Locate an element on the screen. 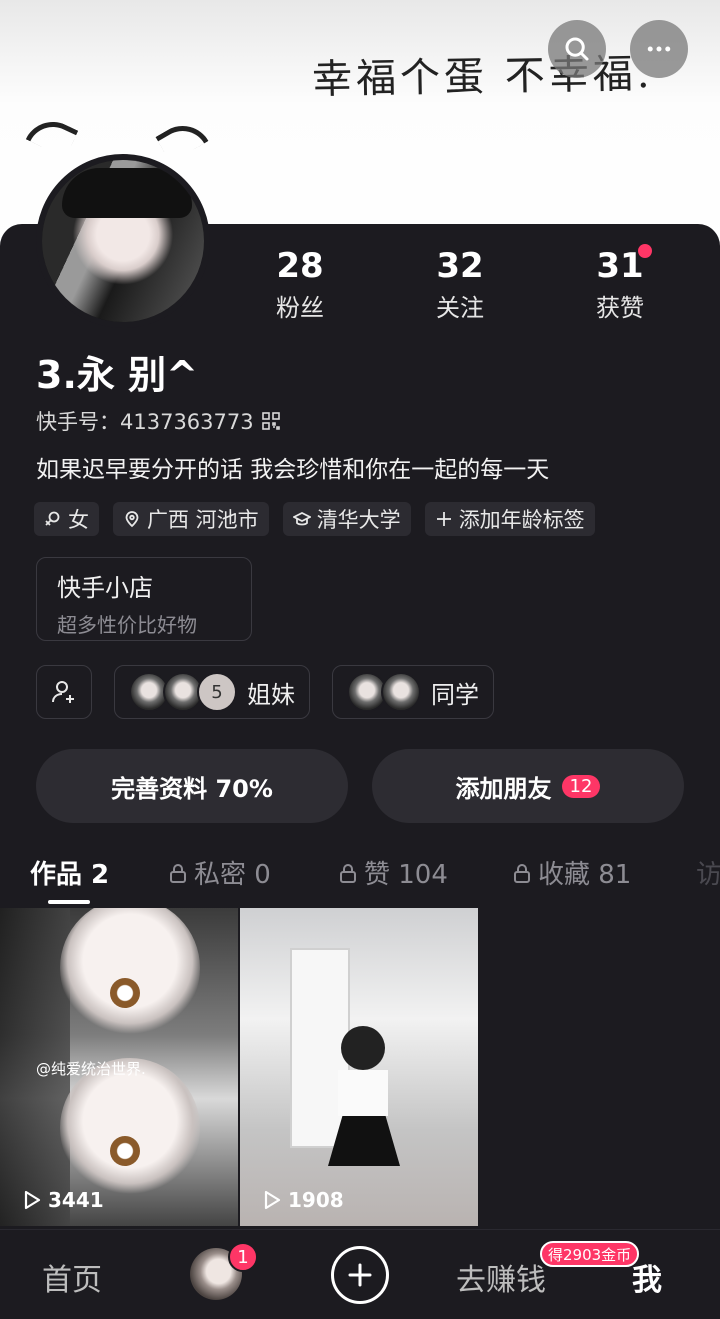 The width and height of the screenshot is (720, 1319). tab-private: 私密 0 is located at coordinates (219, 872).